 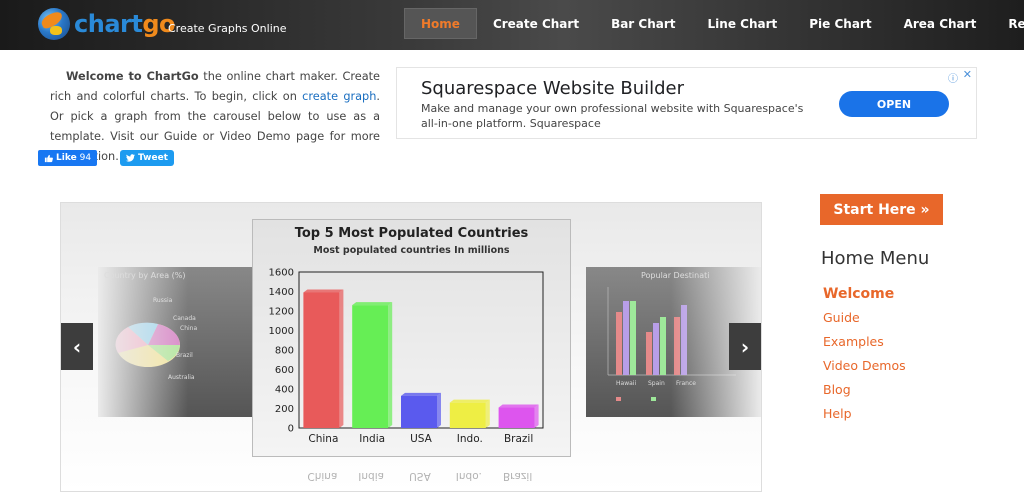 What do you see at coordinates (864, 369) in the screenshot?
I see `menu-item-video-demos: Video Demos` at bounding box center [864, 369].